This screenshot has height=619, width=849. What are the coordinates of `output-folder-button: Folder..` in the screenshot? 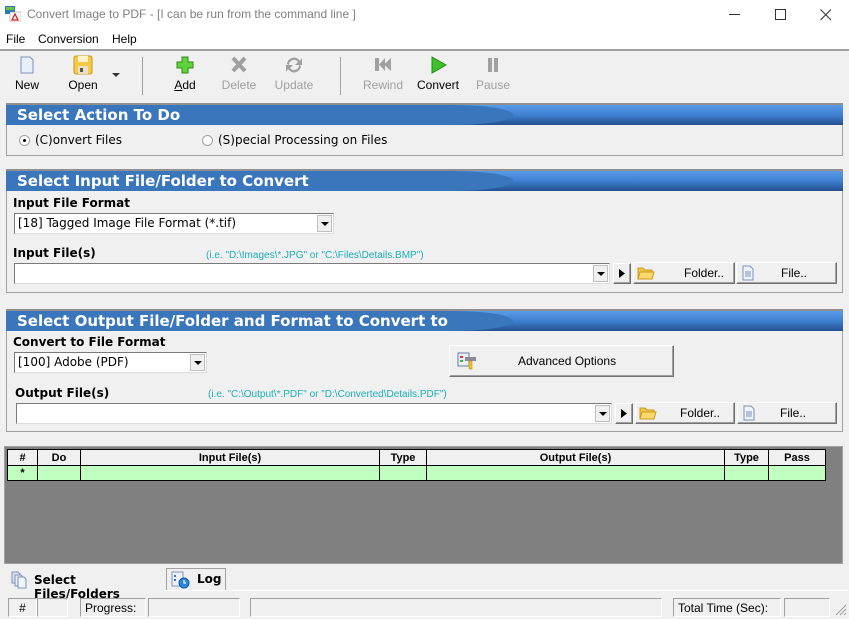 It's located at (685, 413).